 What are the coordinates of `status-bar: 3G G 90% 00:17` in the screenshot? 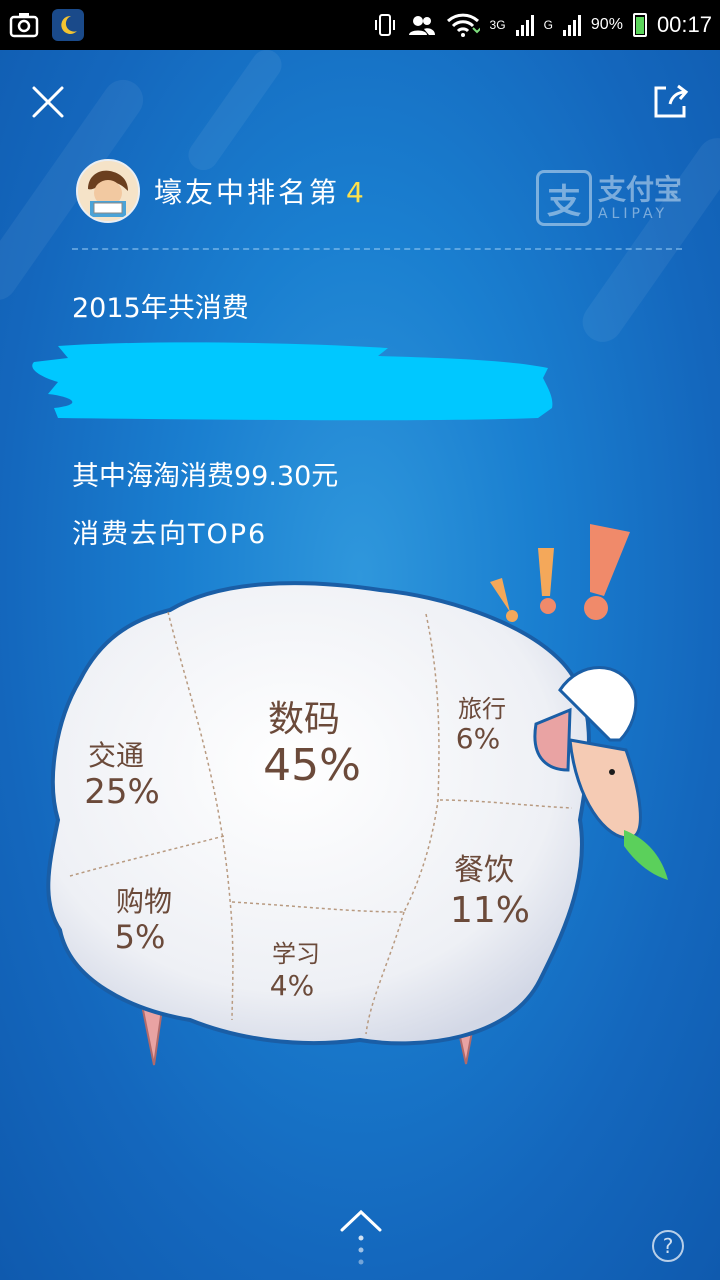 It's located at (360, 25).